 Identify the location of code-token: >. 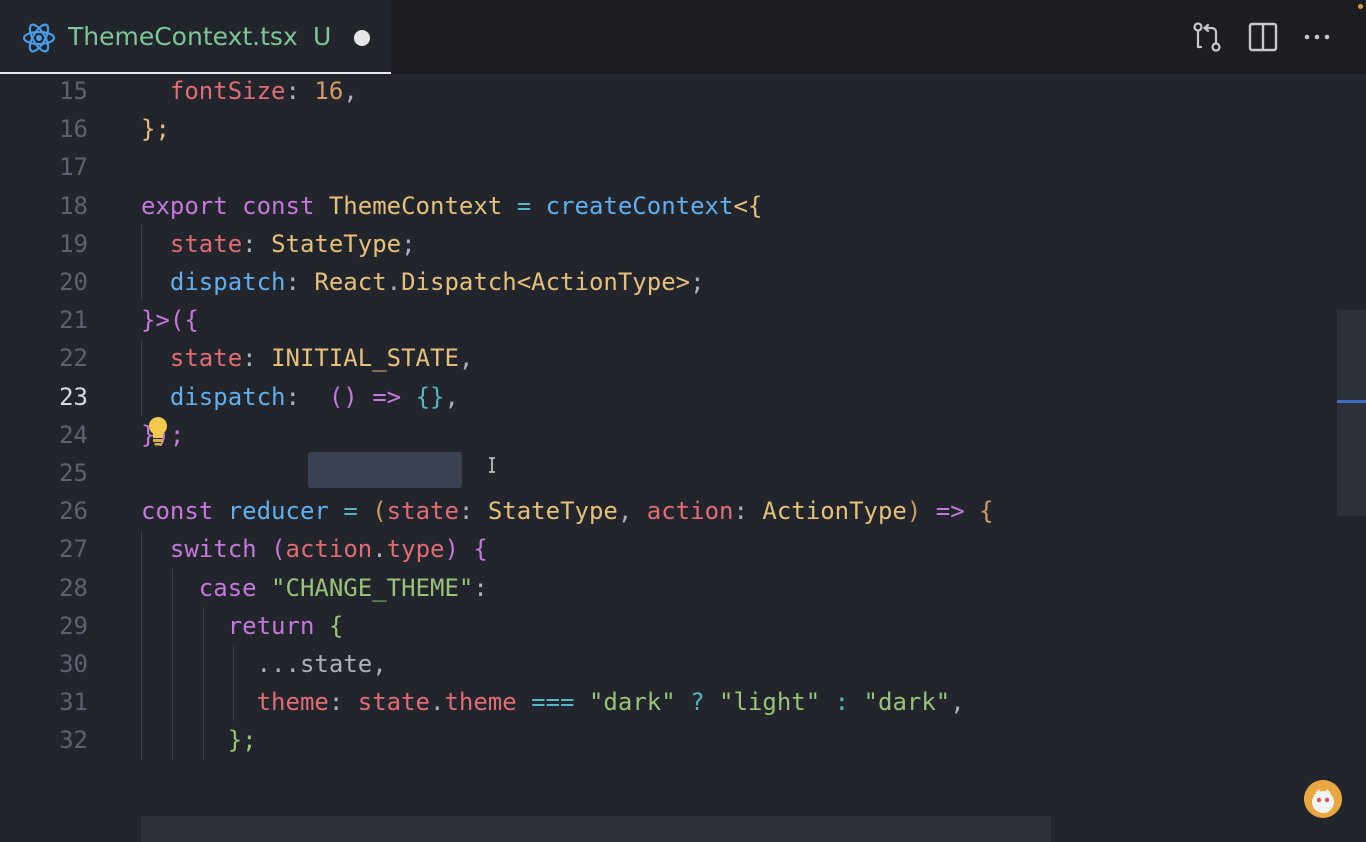
(683, 282).